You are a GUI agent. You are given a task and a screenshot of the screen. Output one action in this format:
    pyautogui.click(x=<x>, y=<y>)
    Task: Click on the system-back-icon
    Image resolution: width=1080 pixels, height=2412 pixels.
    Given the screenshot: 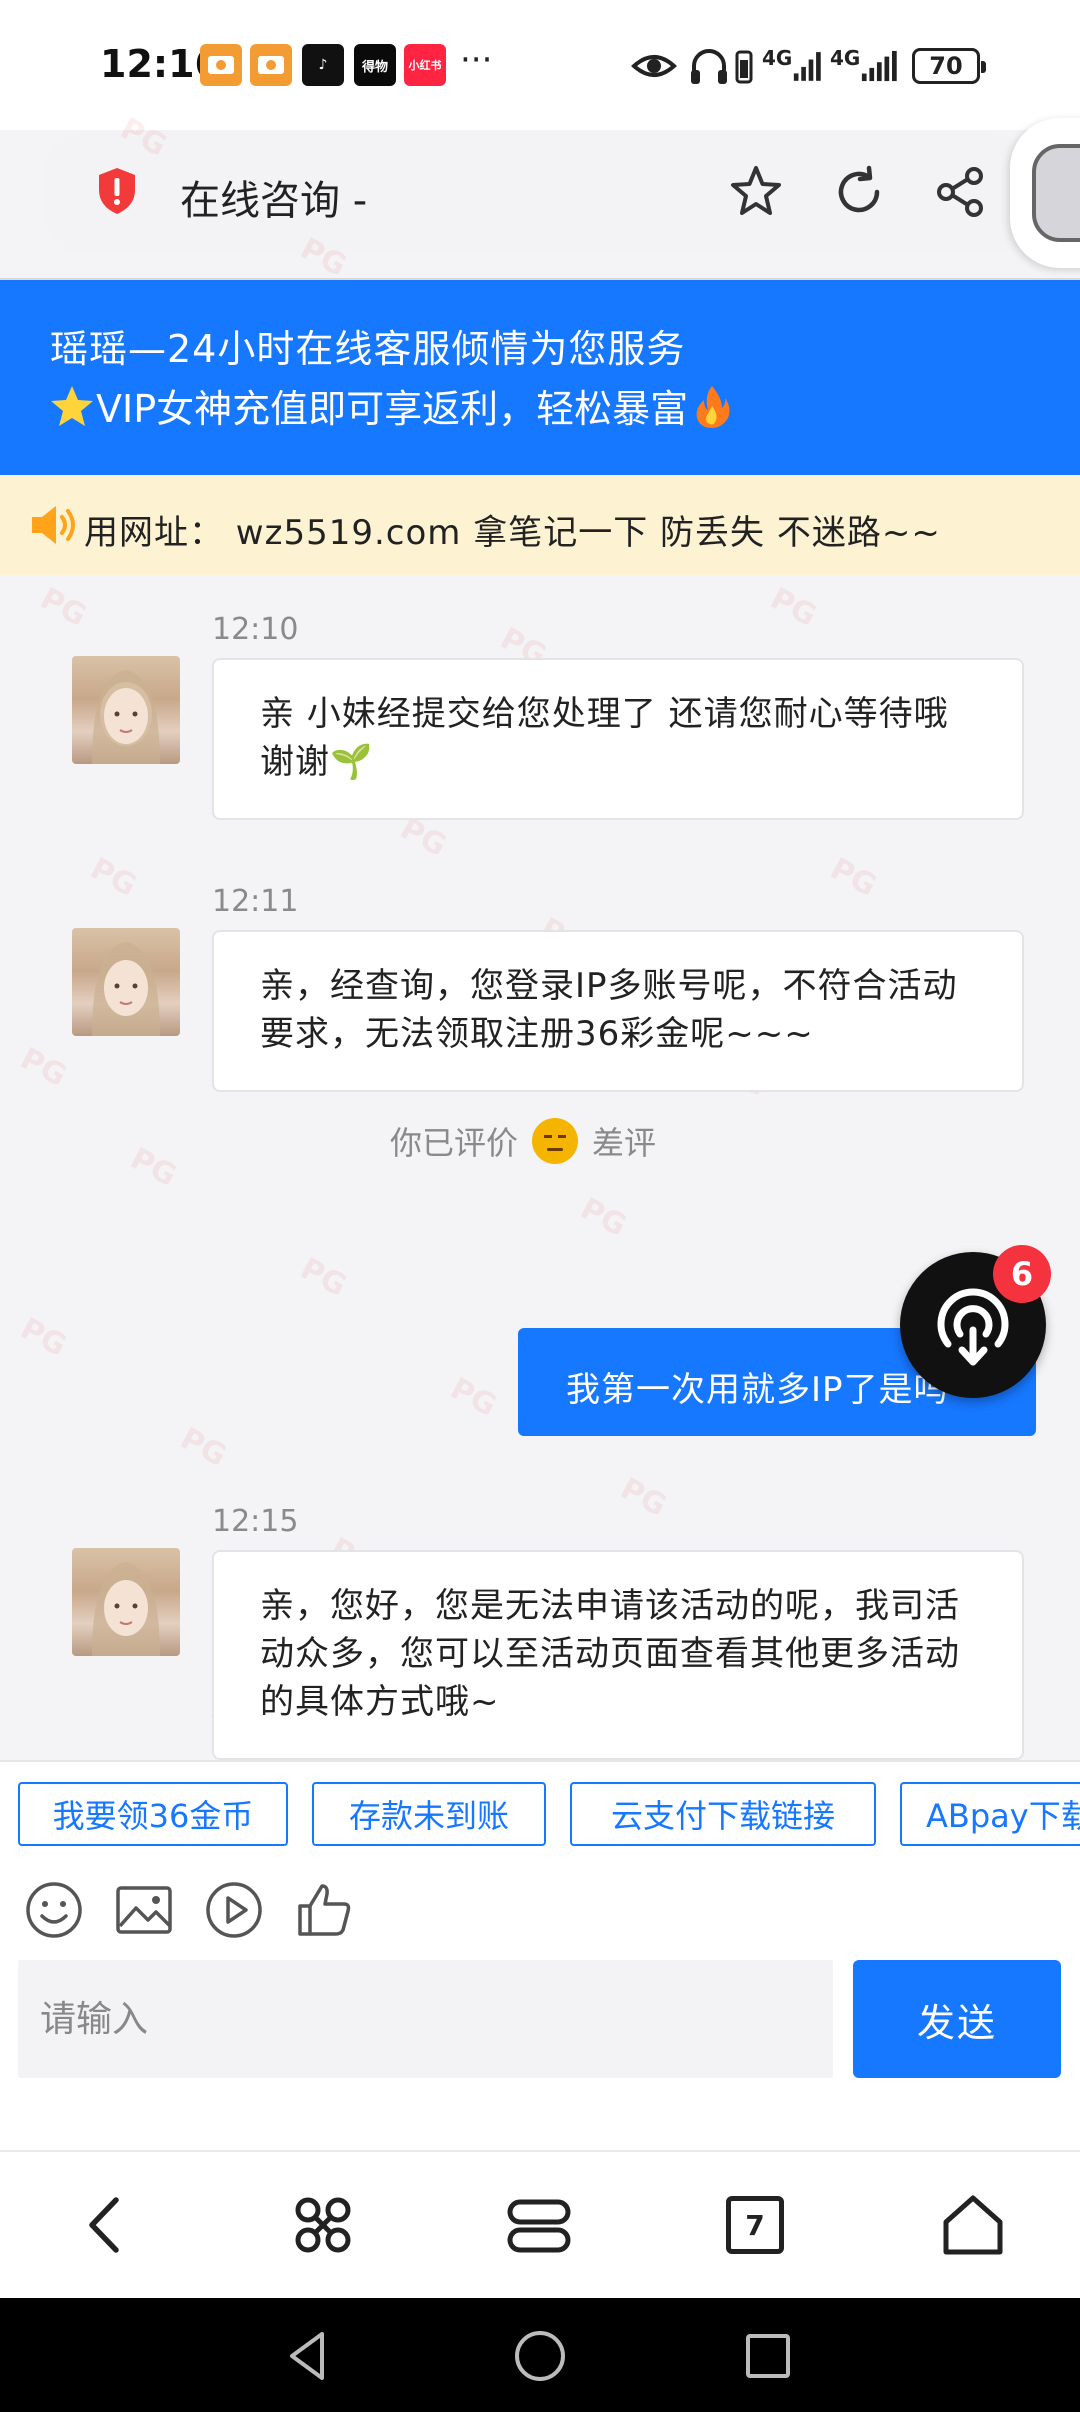 What is the action you would take?
    pyautogui.click(x=308, y=2356)
    